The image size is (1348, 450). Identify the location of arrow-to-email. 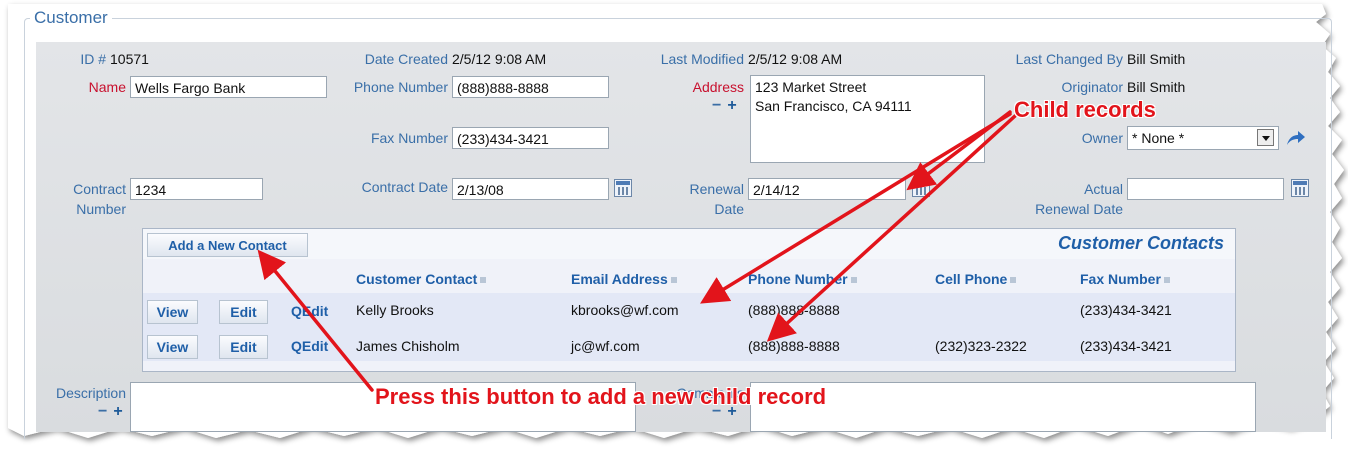
(856, 208).